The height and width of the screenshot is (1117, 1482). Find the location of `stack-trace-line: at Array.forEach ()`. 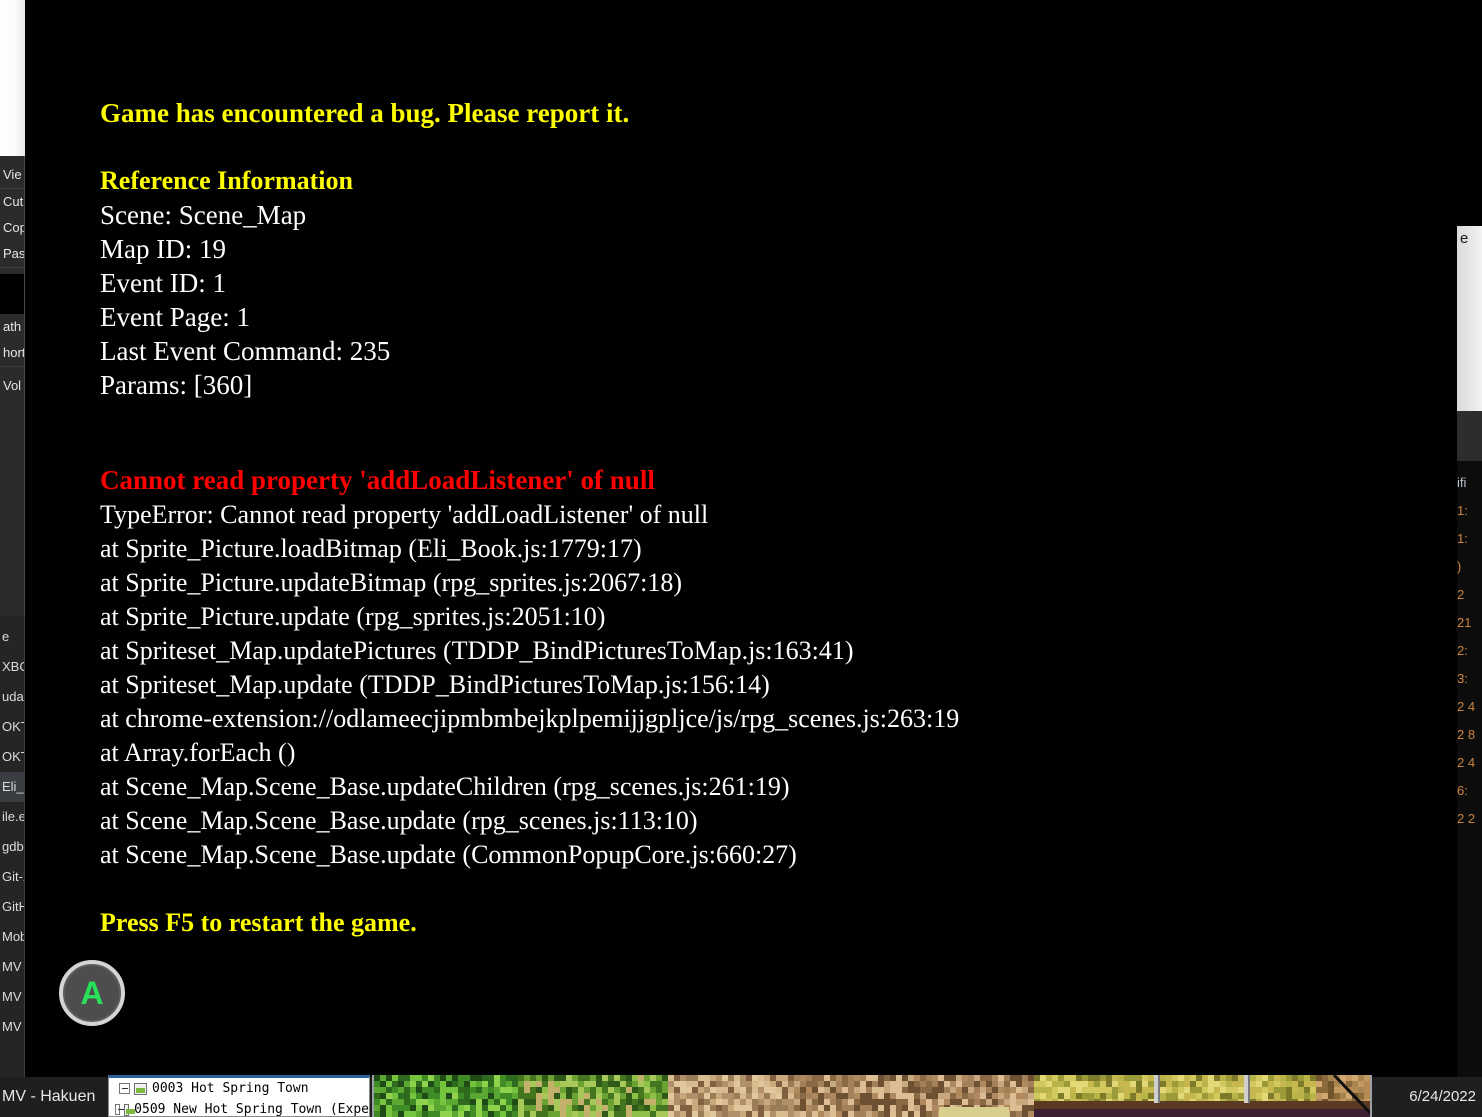

stack-trace-line: at Array.forEach () is located at coordinates (198, 752).